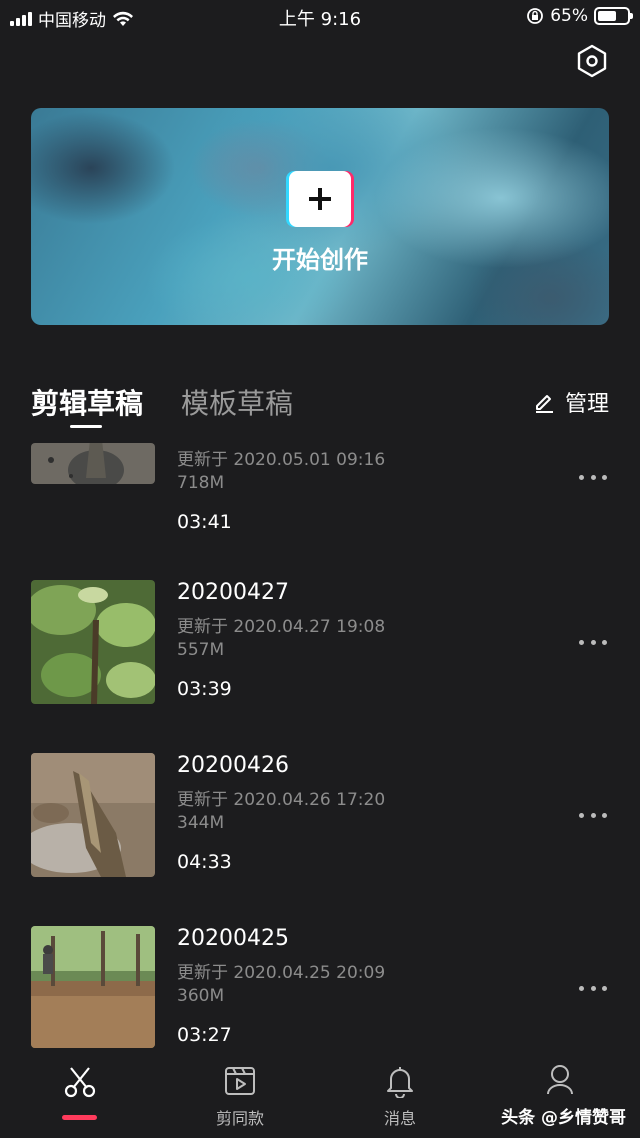 This screenshot has width=640, height=1138. What do you see at coordinates (87, 402) in the screenshot?
I see `tab-edit-drafts: 剪辑草稿` at bounding box center [87, 402].